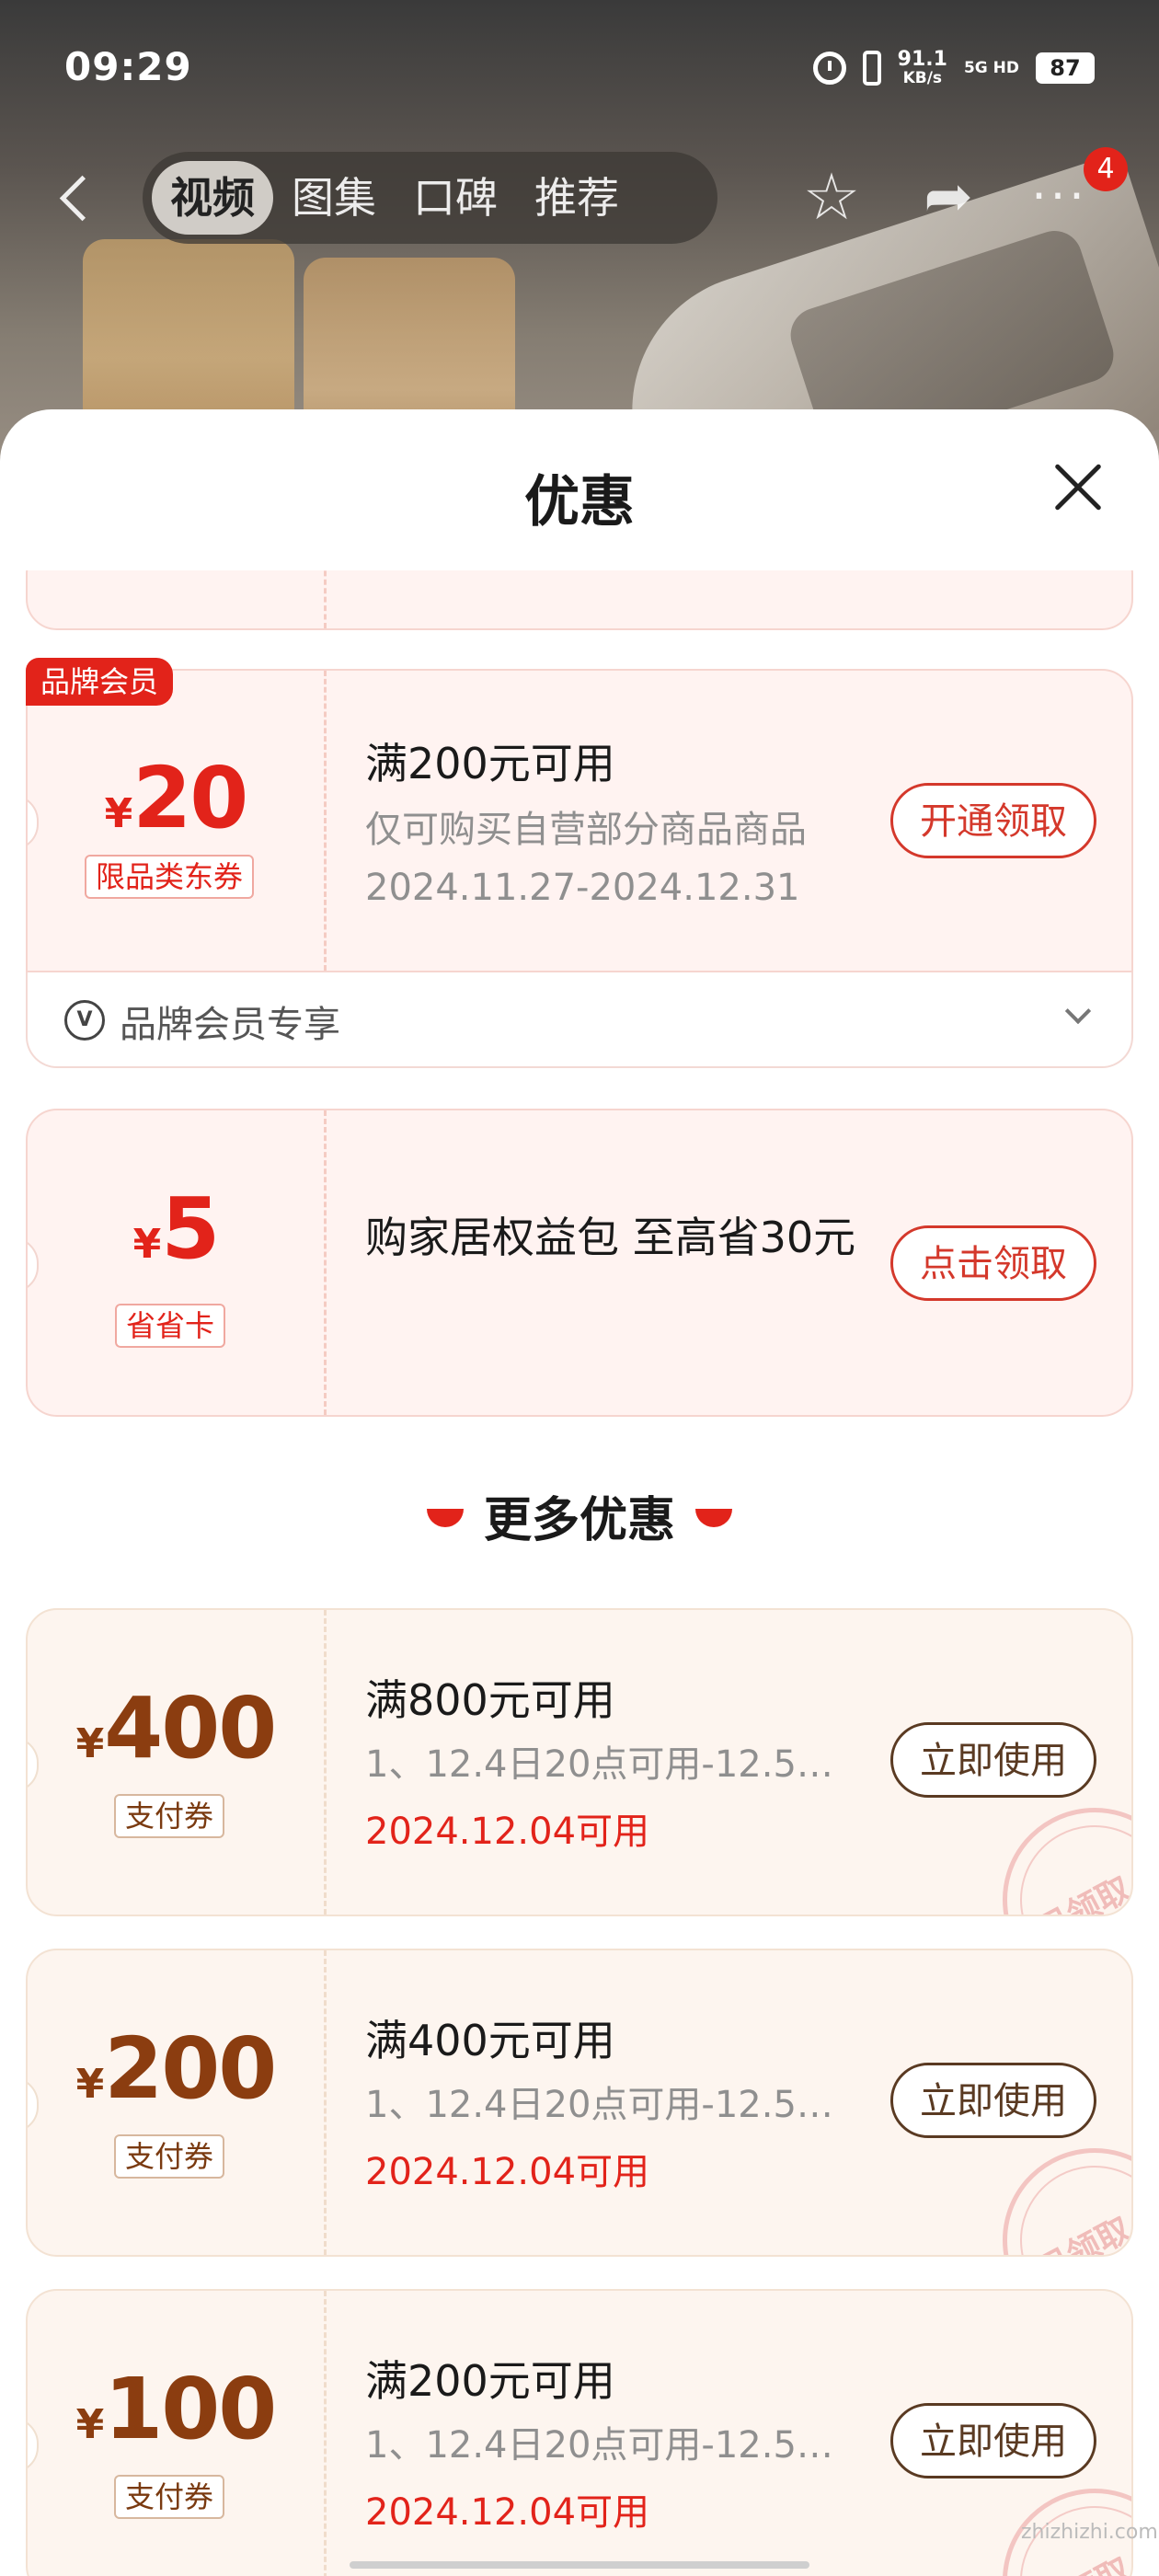 This screenshot has width=1159, height=2576. I want to click on coupon-amount: ¥5, so click(176, 1228).